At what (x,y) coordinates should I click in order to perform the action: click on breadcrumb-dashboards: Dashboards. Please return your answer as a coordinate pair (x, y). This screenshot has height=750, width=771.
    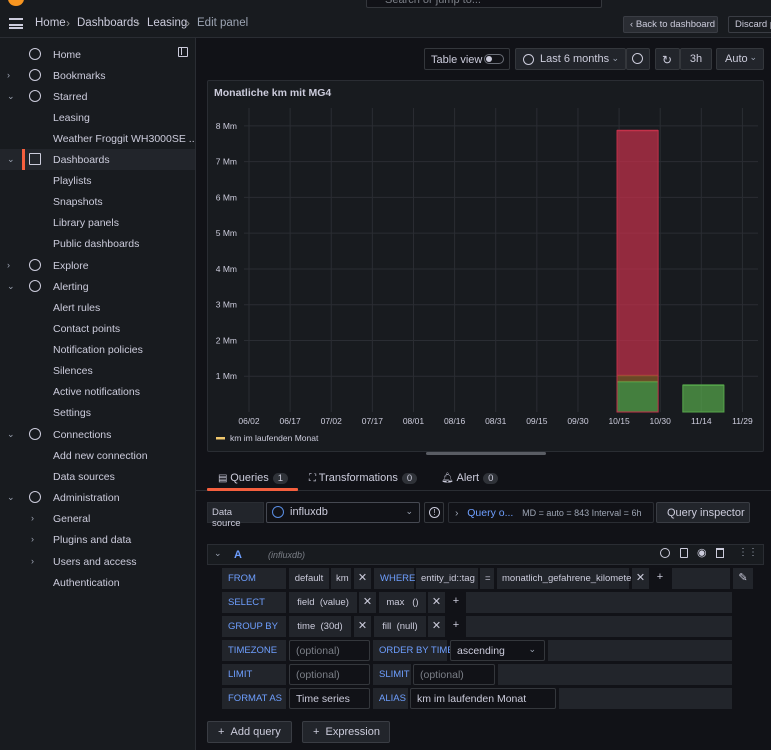
    Looking at the image, I should click on (108, 23).